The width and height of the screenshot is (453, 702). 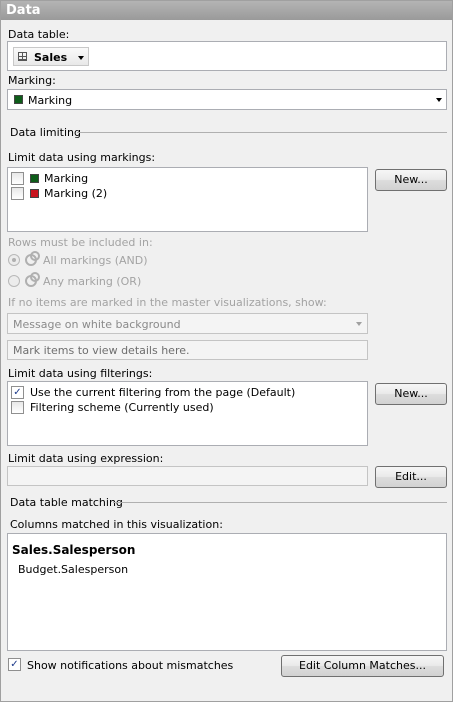 I want to click on notify-mismatches-label: Show notifications about mismatches, so click(x=130, y=665).